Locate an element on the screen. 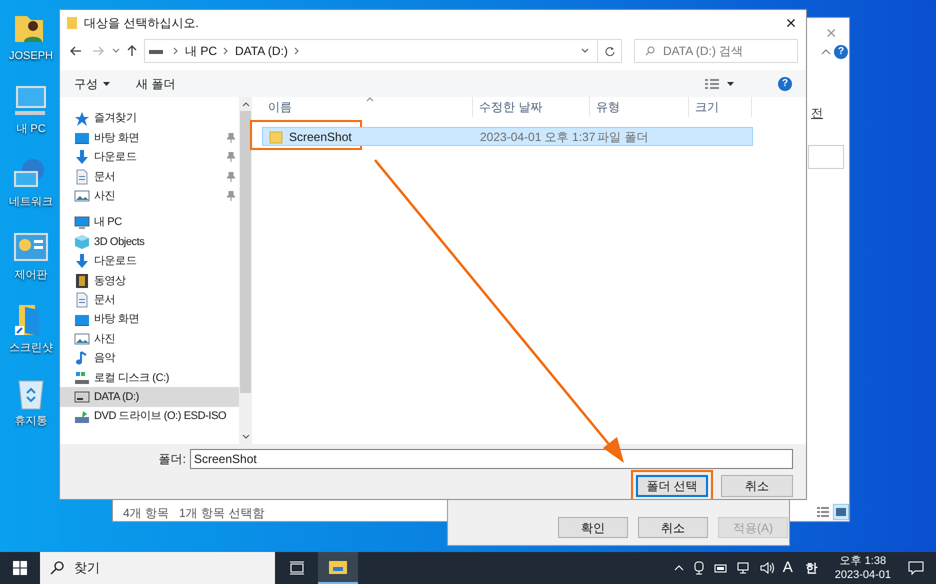 The image size is (936, 584). folder-name-field: ScreenShot is located at coordinates (491, 459).